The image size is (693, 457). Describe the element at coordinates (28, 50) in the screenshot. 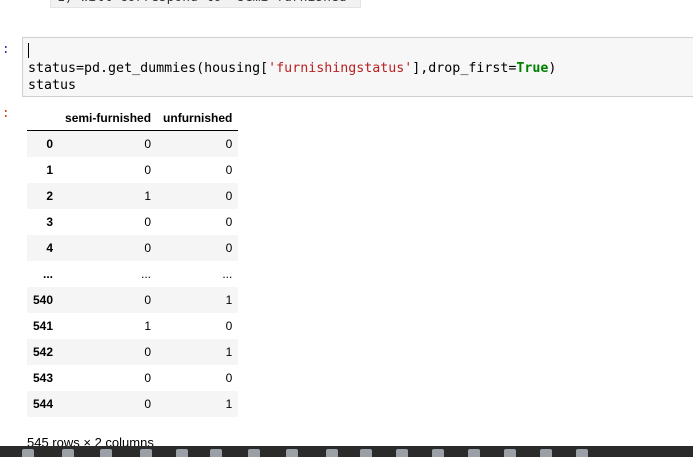

I see `text-cursor` at that location.